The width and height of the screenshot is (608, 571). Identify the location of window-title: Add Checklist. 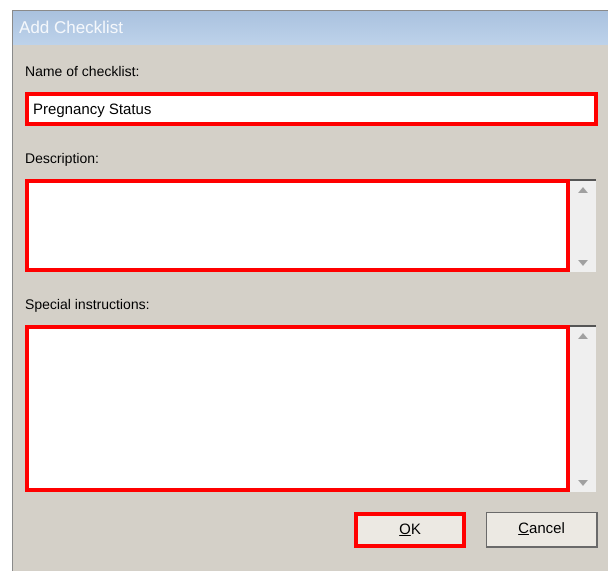
(71, 28).